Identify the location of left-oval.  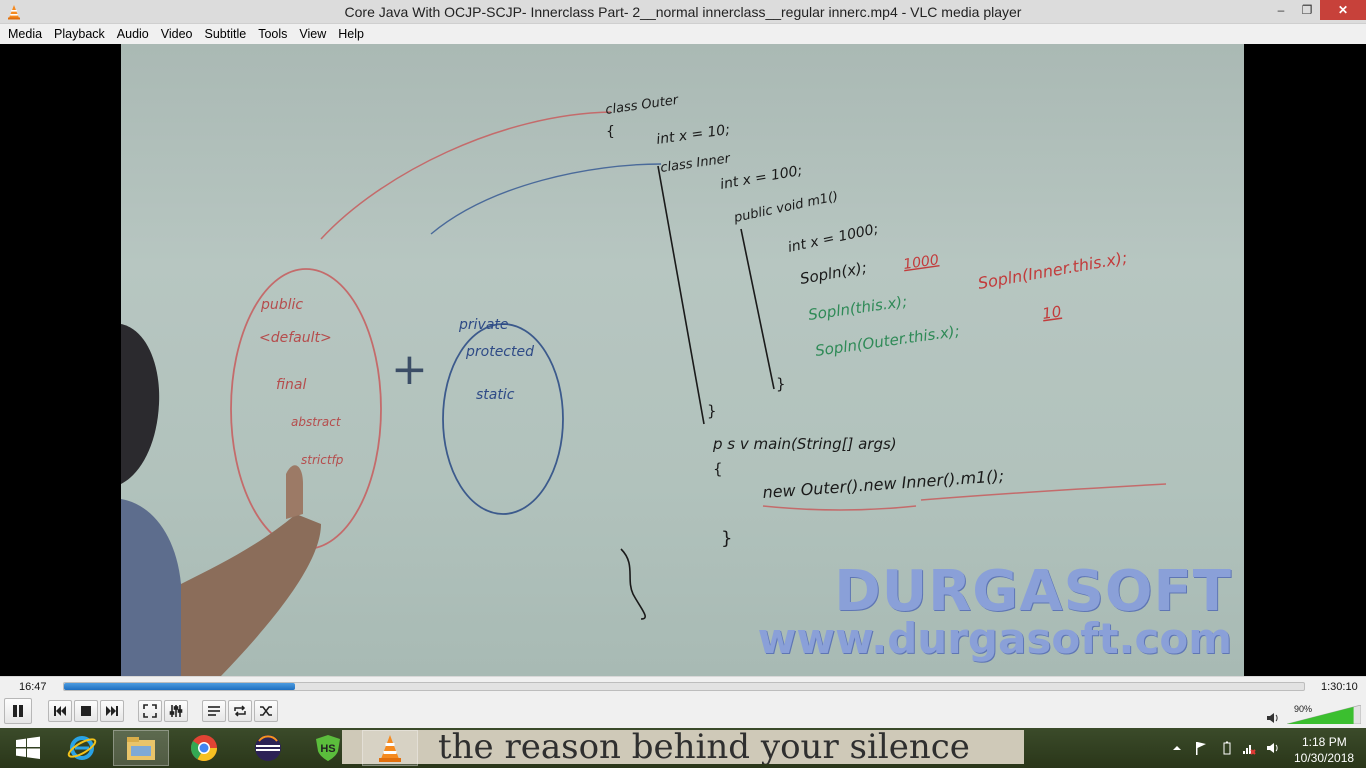
(306, 409).